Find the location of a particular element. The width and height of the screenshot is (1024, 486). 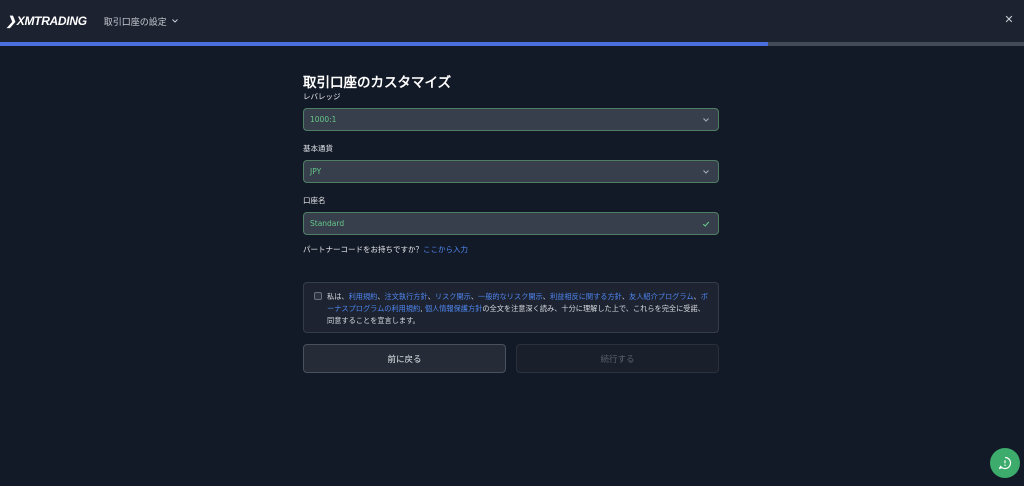

top-bar: ❯ XMTRADING 取引口座の設定 ✕ is located at coordinates (512, 21).